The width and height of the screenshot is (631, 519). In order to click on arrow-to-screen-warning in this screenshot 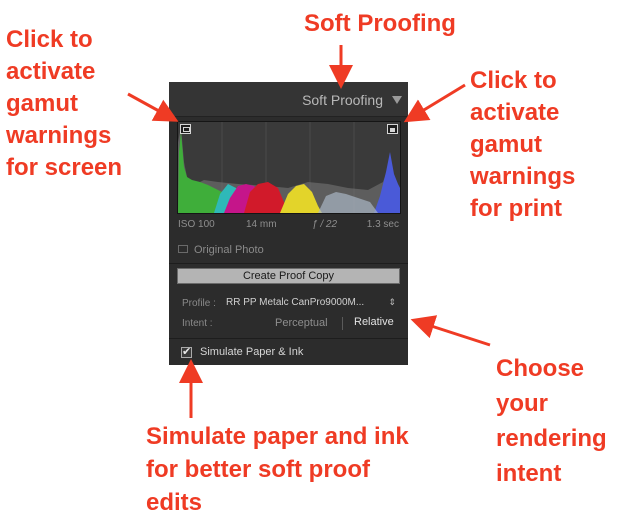, I will do `click(153, 107)`.